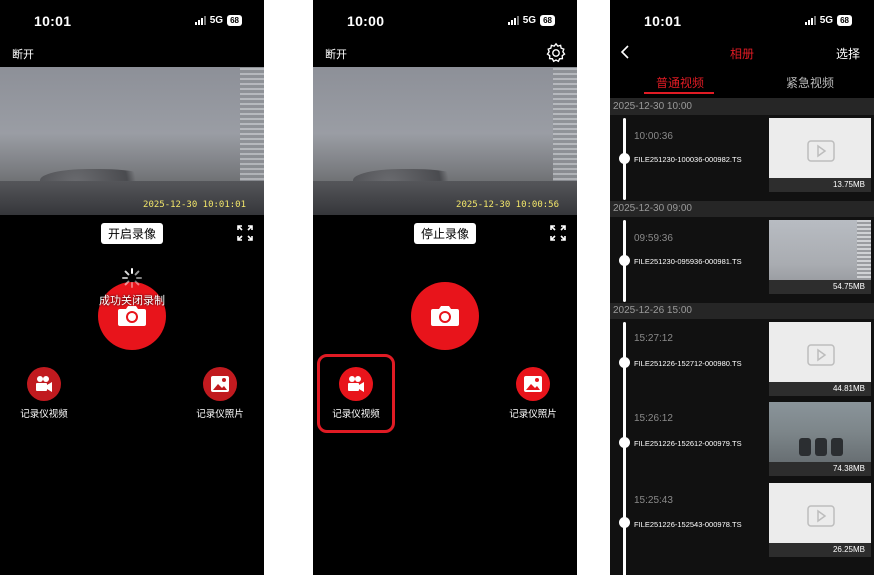  Describe the element at coordinates (688, 363) in the screenshot. I see `file-name: FILE251226-152712-000980.TS` at that location.